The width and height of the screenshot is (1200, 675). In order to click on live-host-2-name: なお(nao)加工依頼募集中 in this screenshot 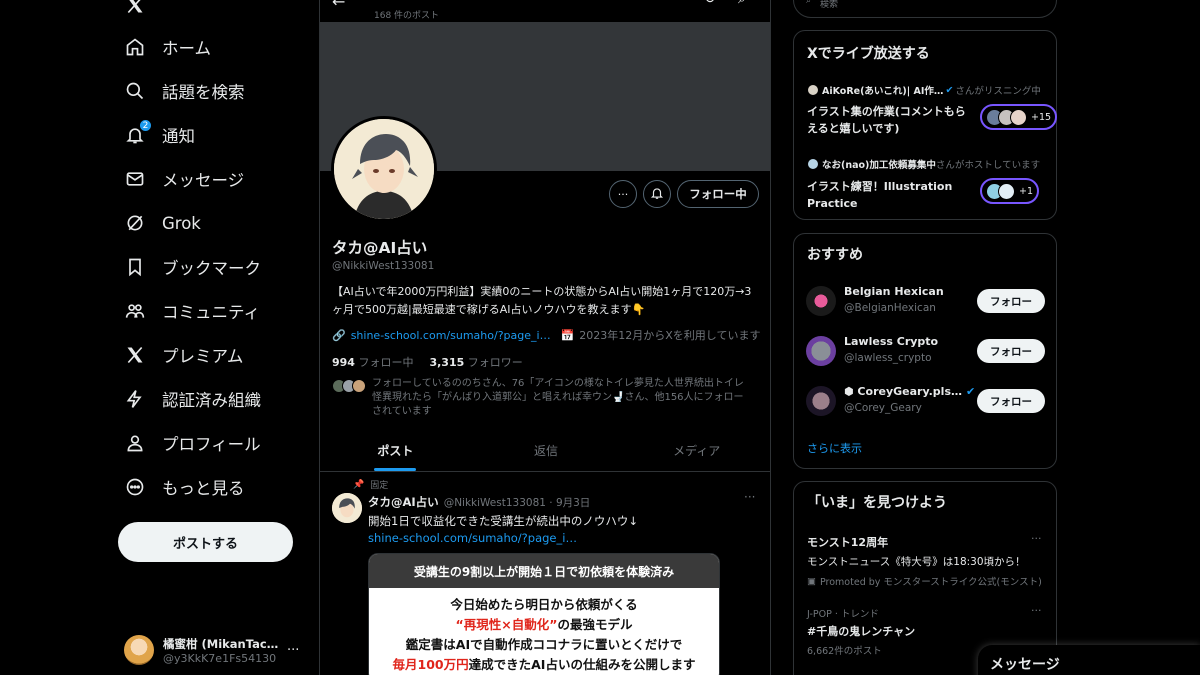, I will do `click(879, 165)`.